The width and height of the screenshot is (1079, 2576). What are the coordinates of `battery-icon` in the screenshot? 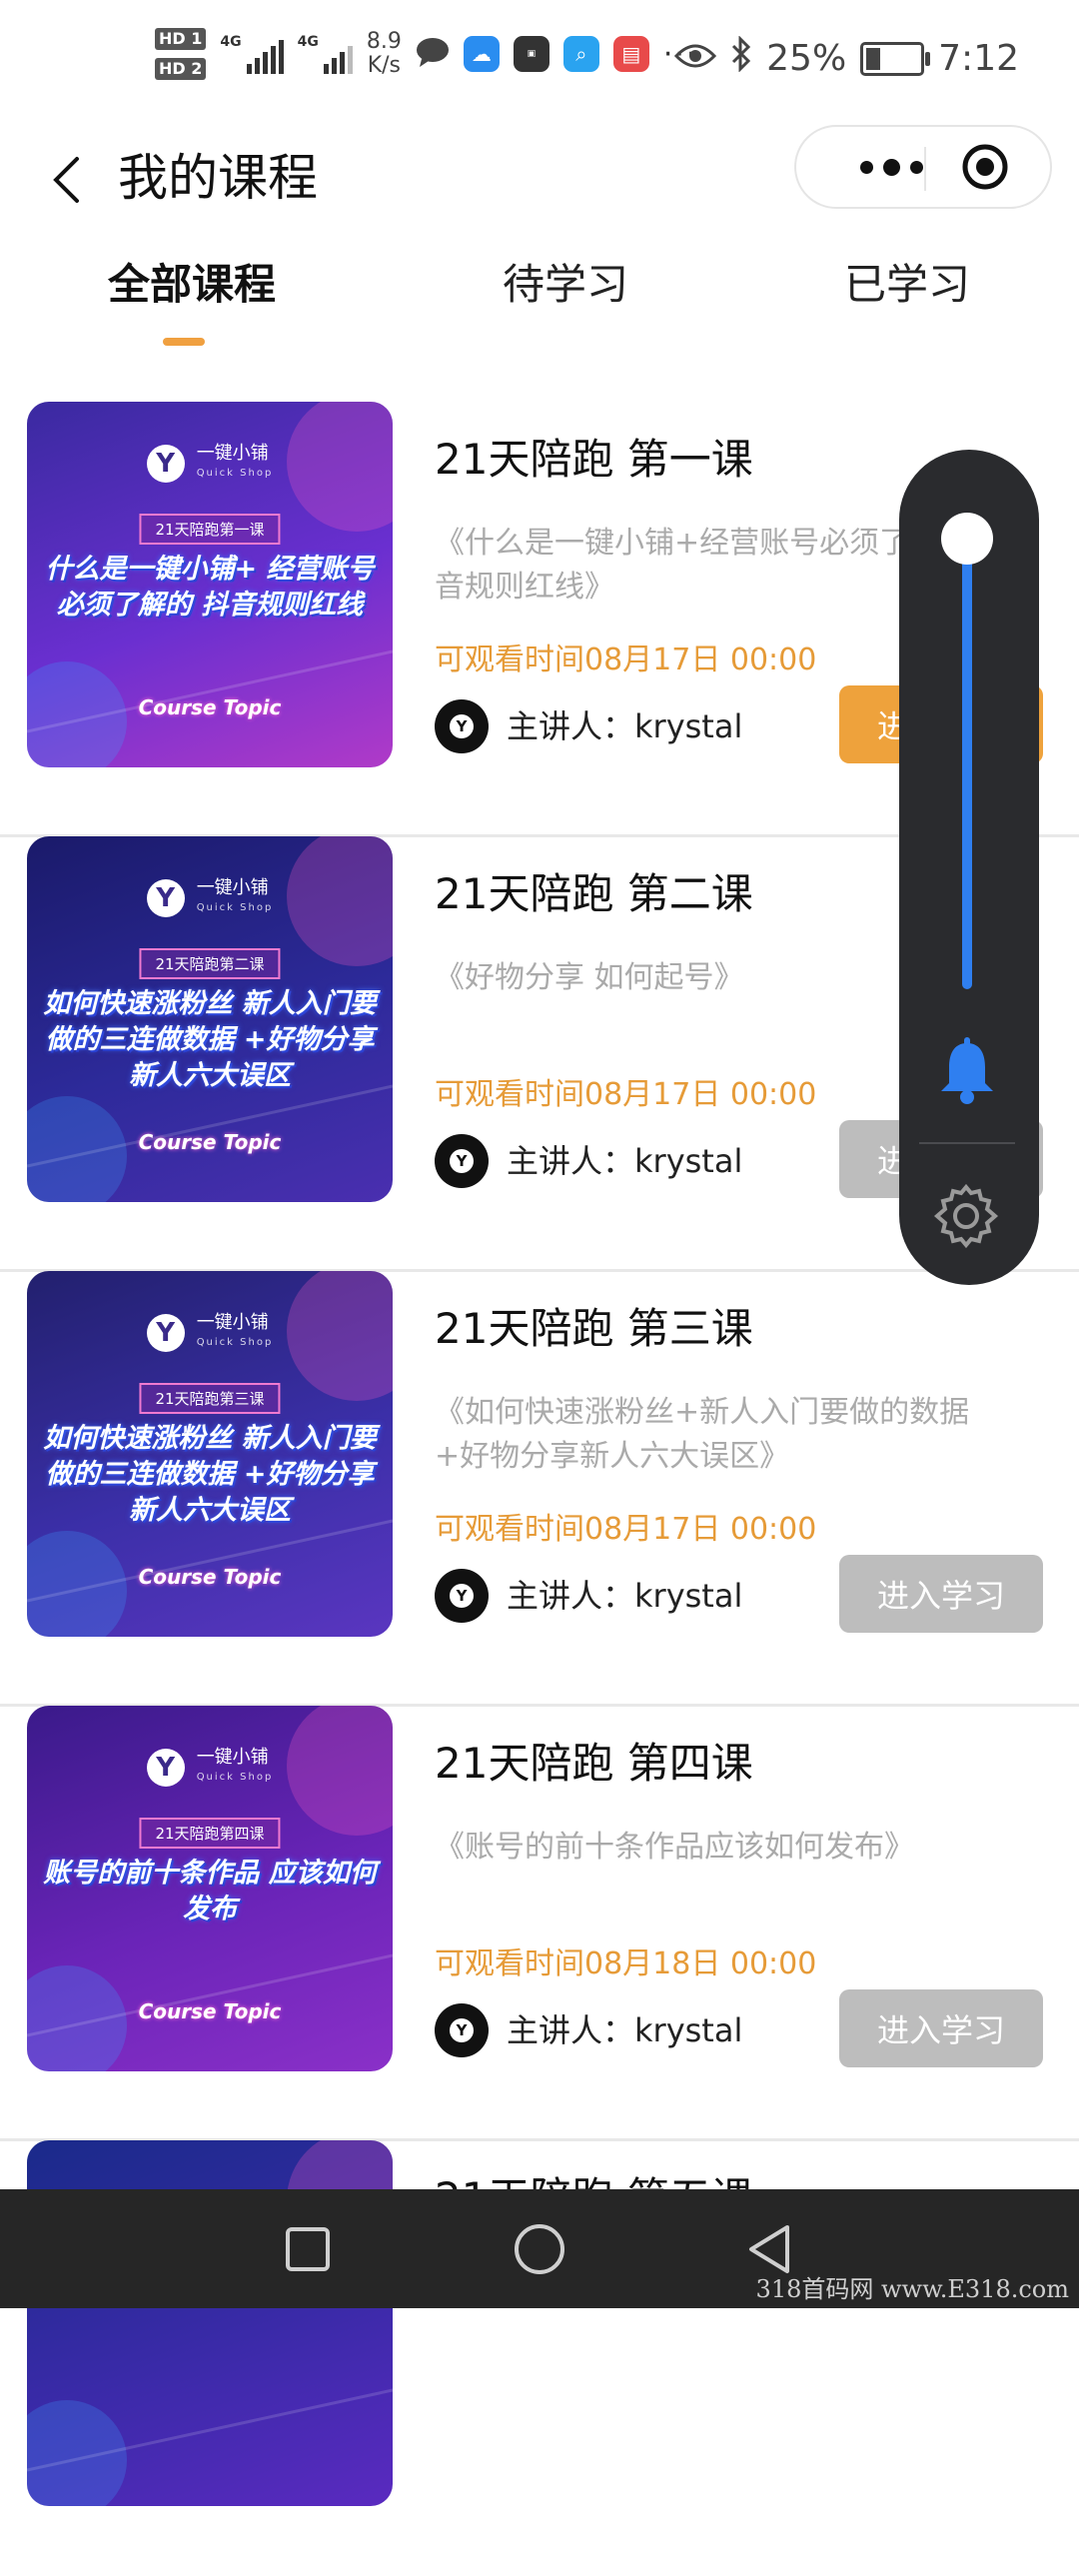 It's located at (895, 58).